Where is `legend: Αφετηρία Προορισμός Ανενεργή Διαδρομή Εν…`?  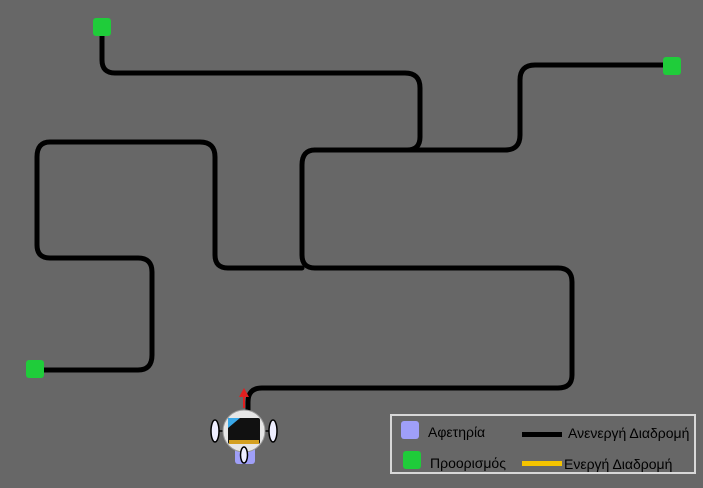
legend: Αφετηρία Προορισμός Ανενεργή Διαδρομή Εν… is located at coordinates (543, 444).